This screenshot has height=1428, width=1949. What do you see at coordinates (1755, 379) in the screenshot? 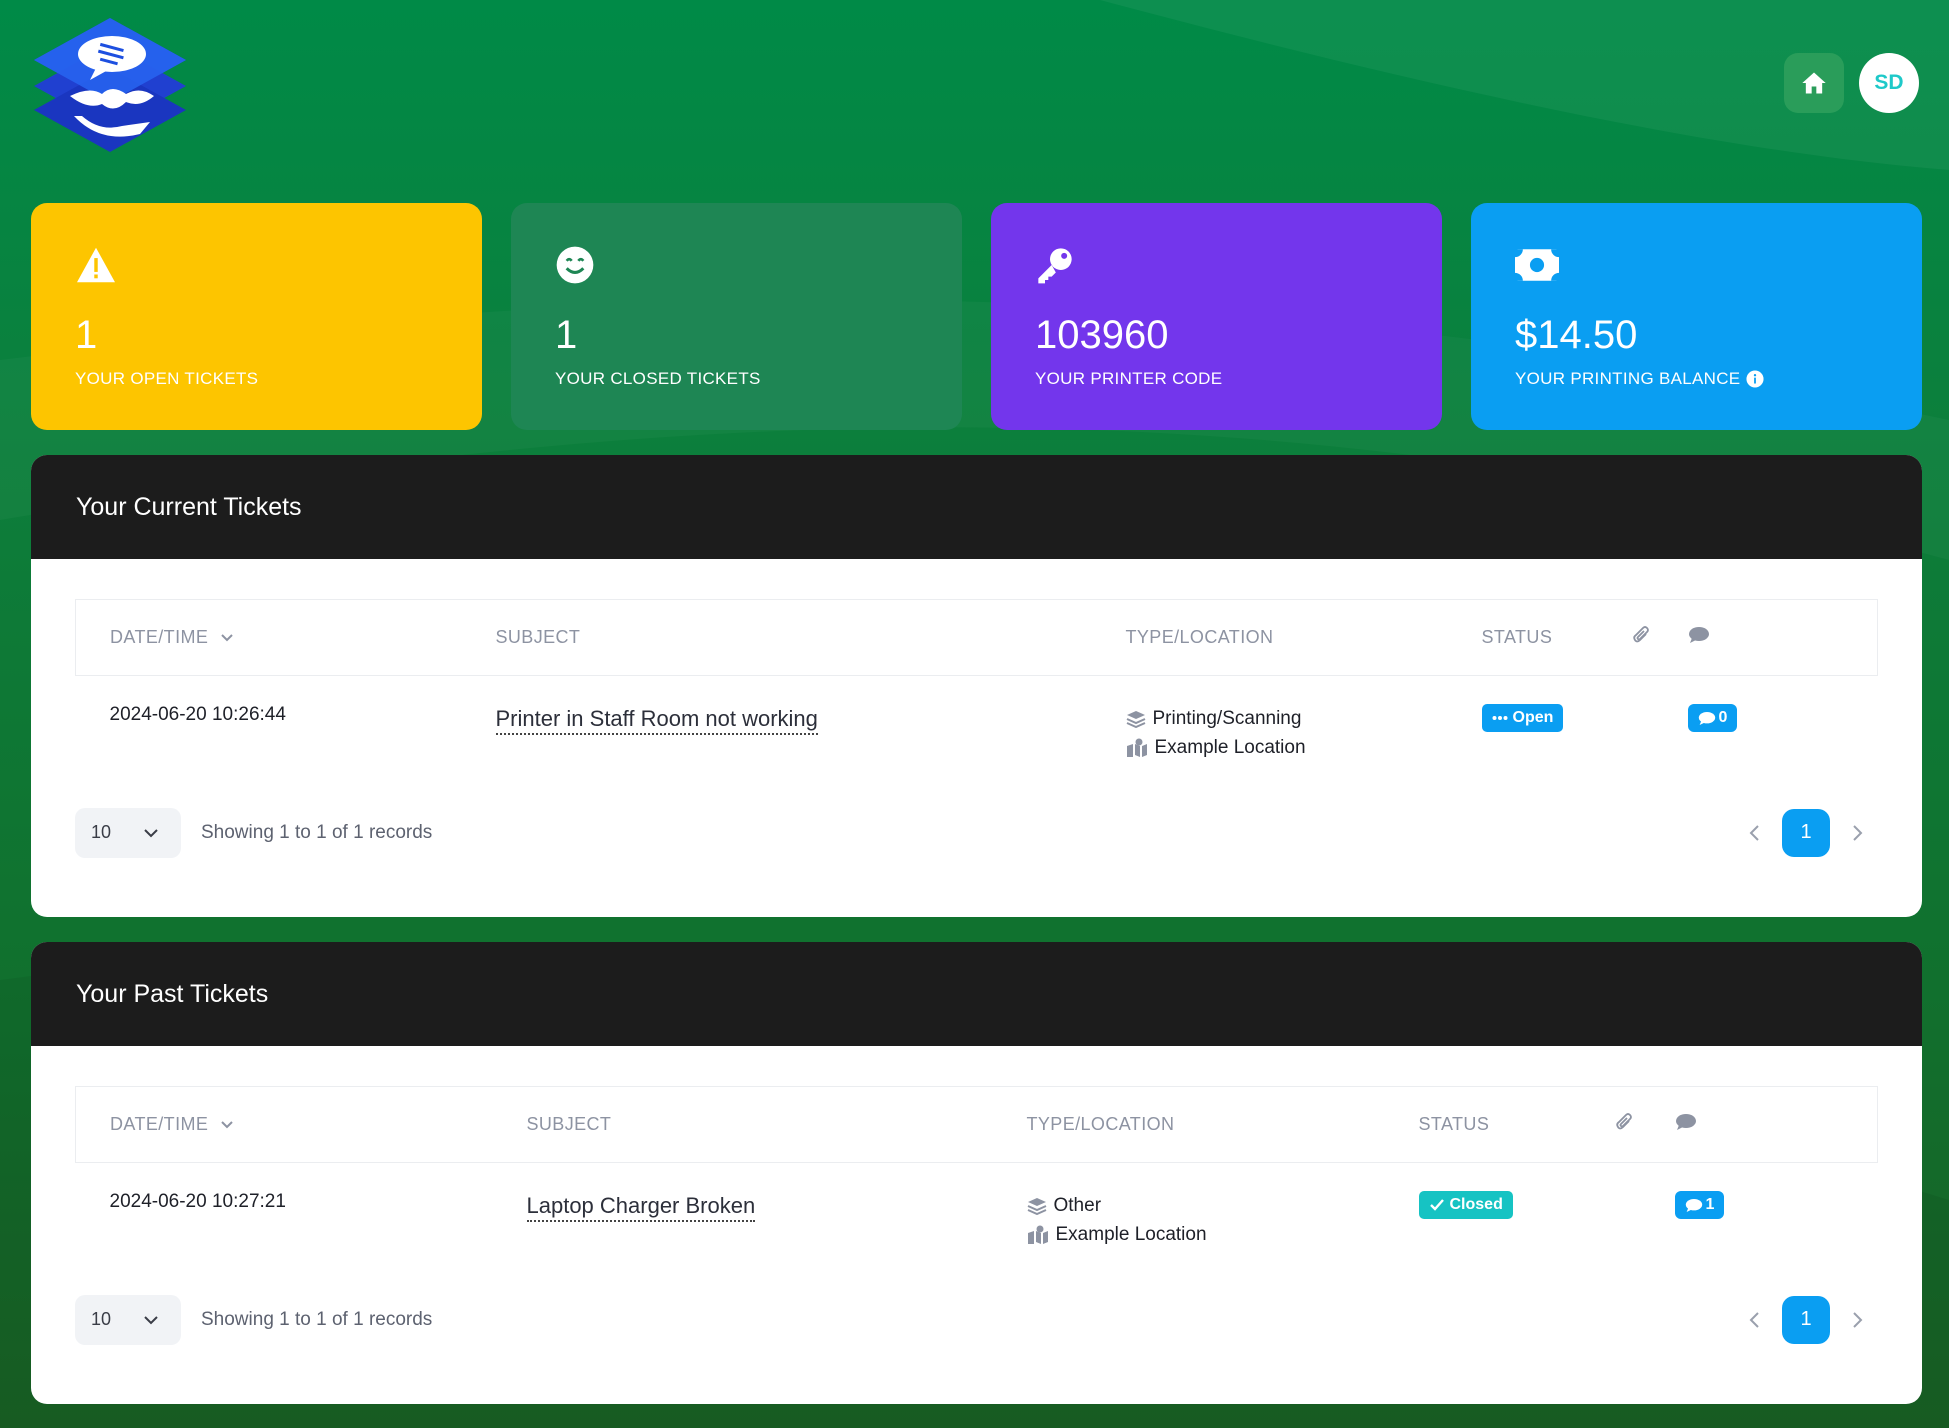
I see `info-icon` at bounding box center [1755, 379].